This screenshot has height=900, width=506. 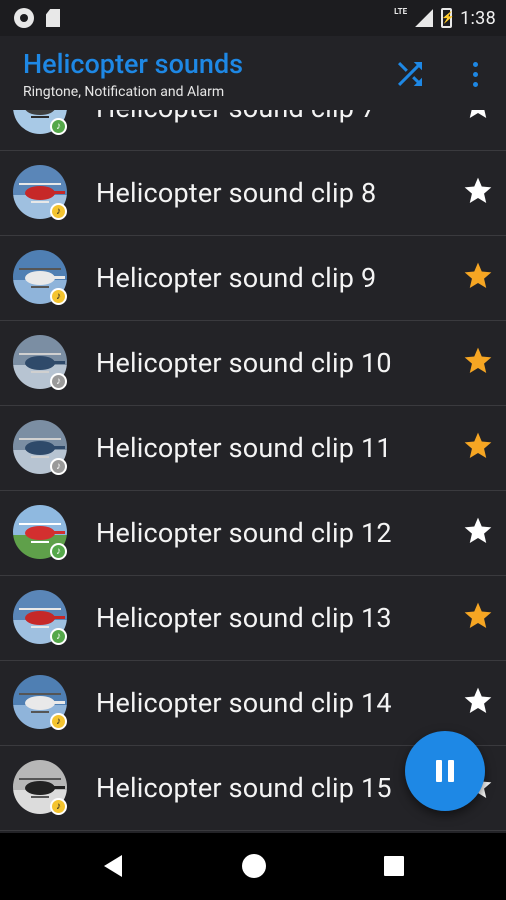 I want to click on list-item: ♪ Helicopter sound clip 13, so click(x=253, y=618).